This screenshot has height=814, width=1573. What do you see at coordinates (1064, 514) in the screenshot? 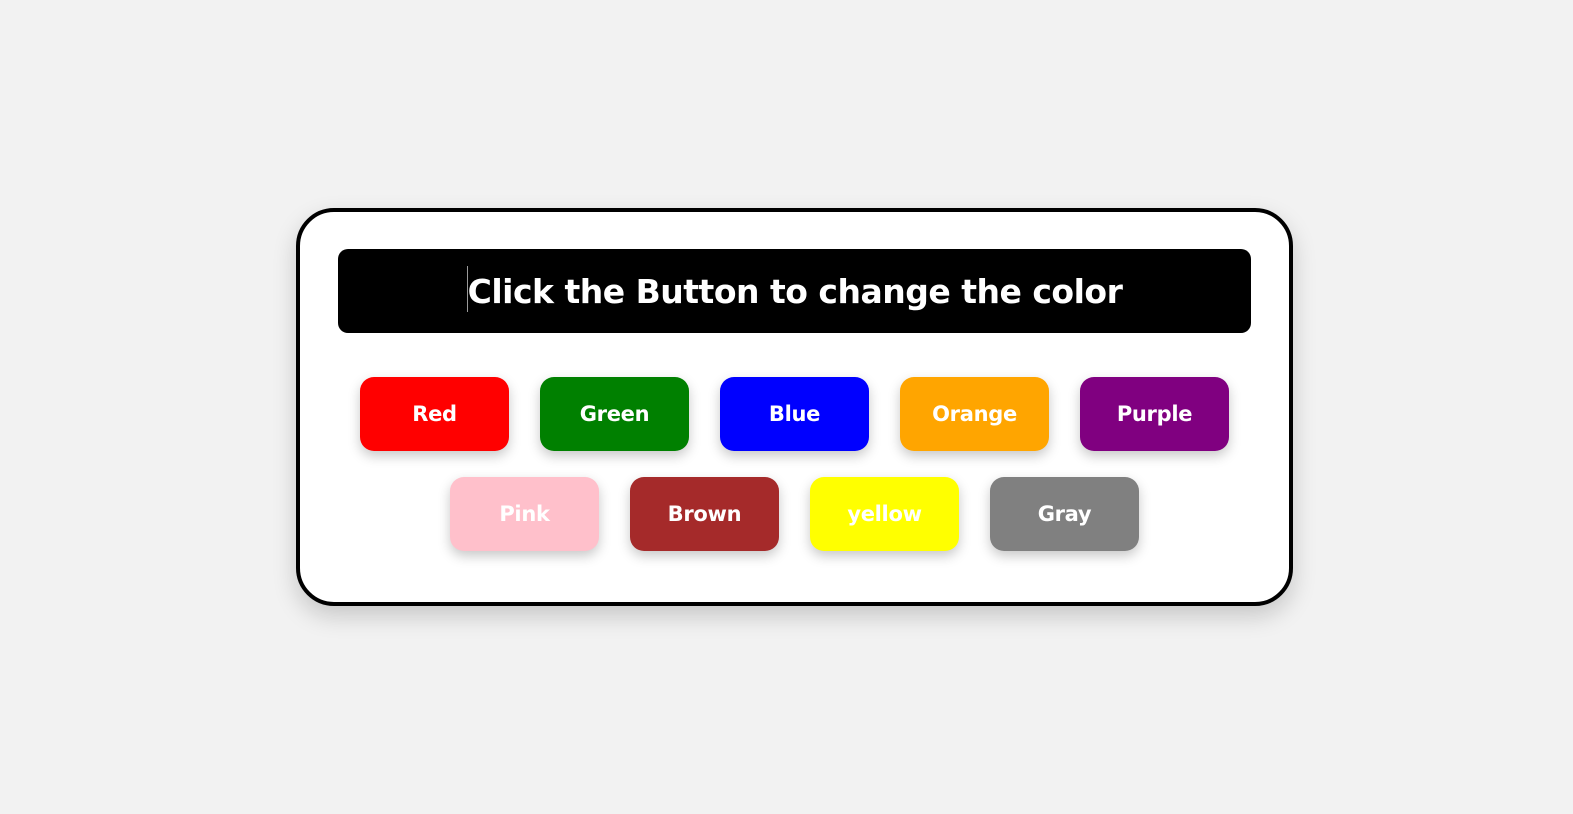
I see `gray-button: Gray` at bounding box center [1064, 514].